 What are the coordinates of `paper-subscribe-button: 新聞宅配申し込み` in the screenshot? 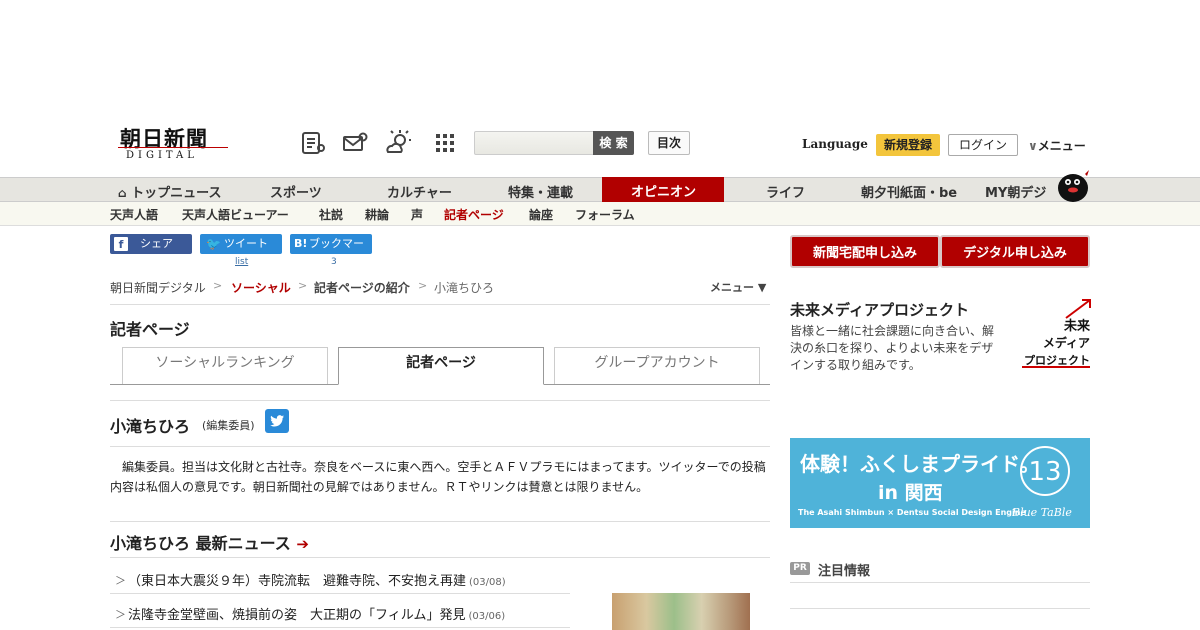 It's located at (865, 251).